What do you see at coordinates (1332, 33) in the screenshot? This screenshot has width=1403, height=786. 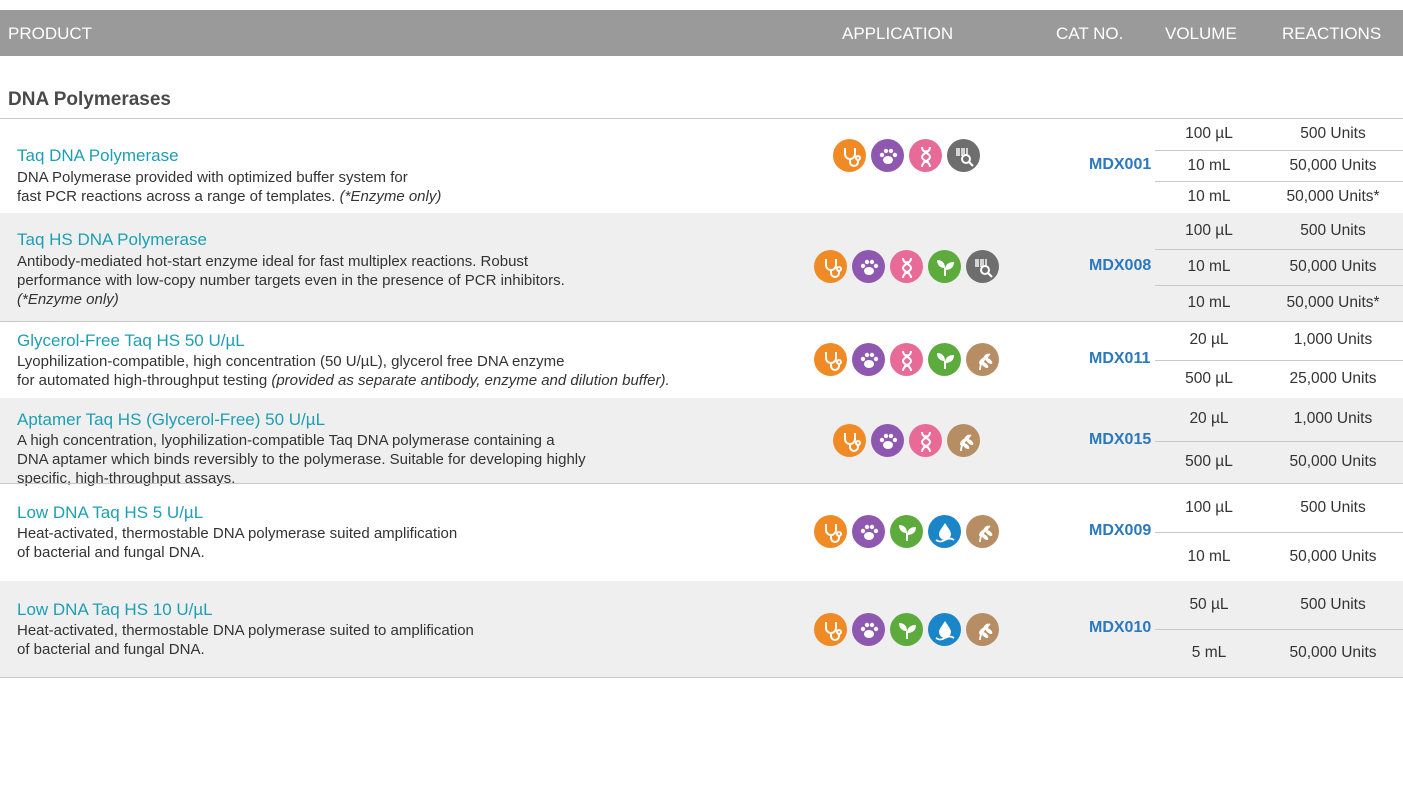 I see `header-reactions: REACTIONS` at bounding box center [1332, 33].